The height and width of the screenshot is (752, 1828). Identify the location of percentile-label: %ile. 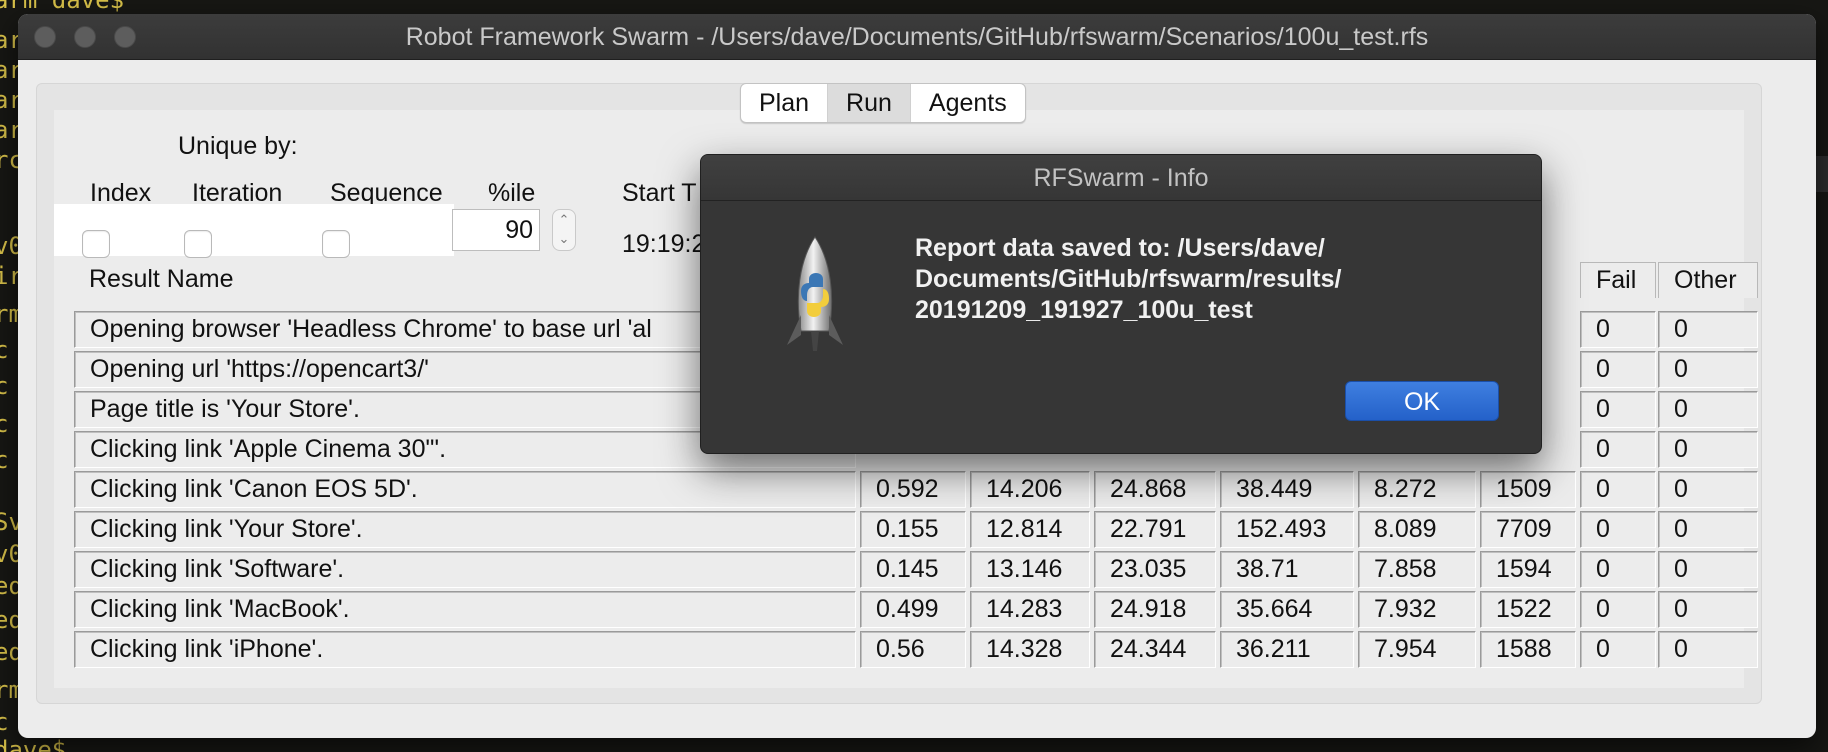
(512, 193).